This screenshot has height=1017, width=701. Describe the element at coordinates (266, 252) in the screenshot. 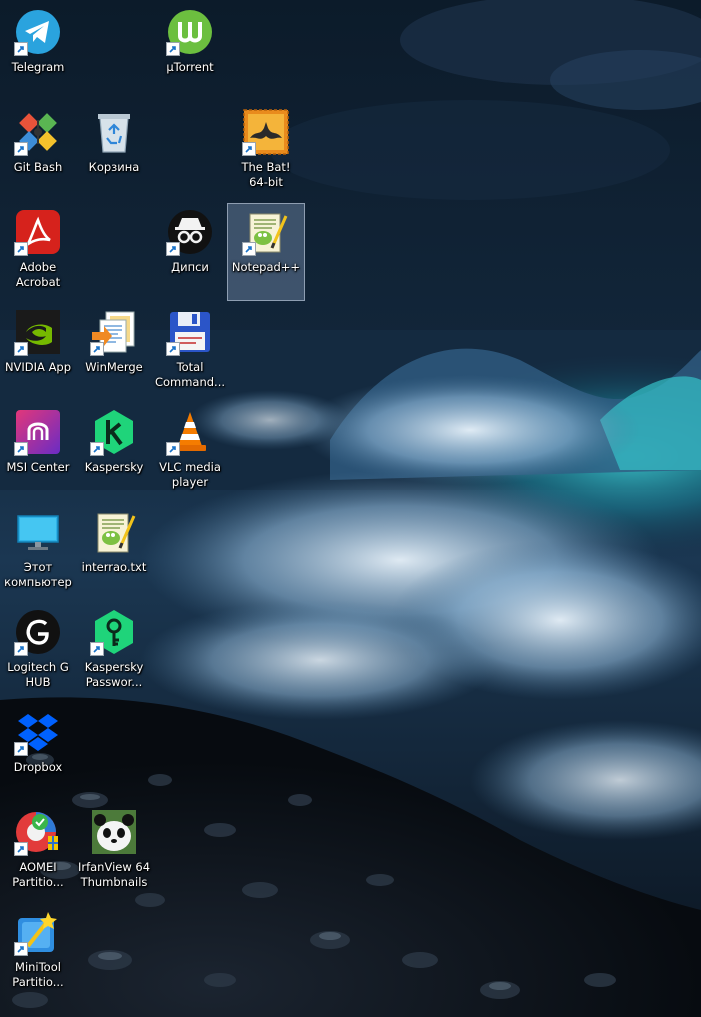

I see `desktop-icon-notepad-plus-plus: Notepad++` at that location.